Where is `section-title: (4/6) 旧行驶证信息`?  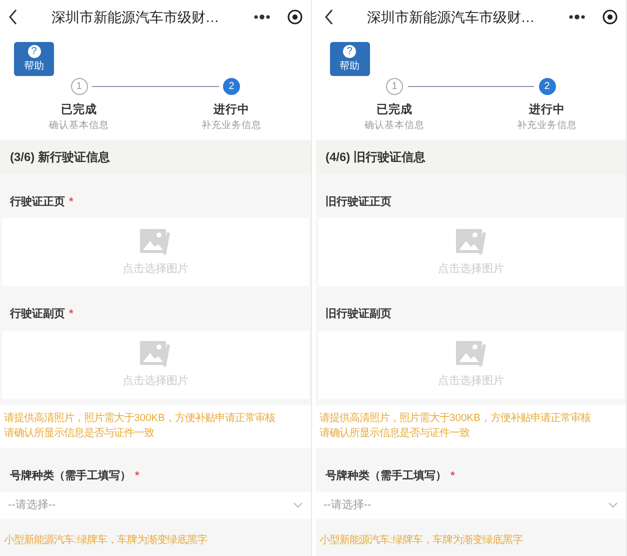
section-title: (4/6) 旧行驶证信息 is located at coordinates (471, 157).